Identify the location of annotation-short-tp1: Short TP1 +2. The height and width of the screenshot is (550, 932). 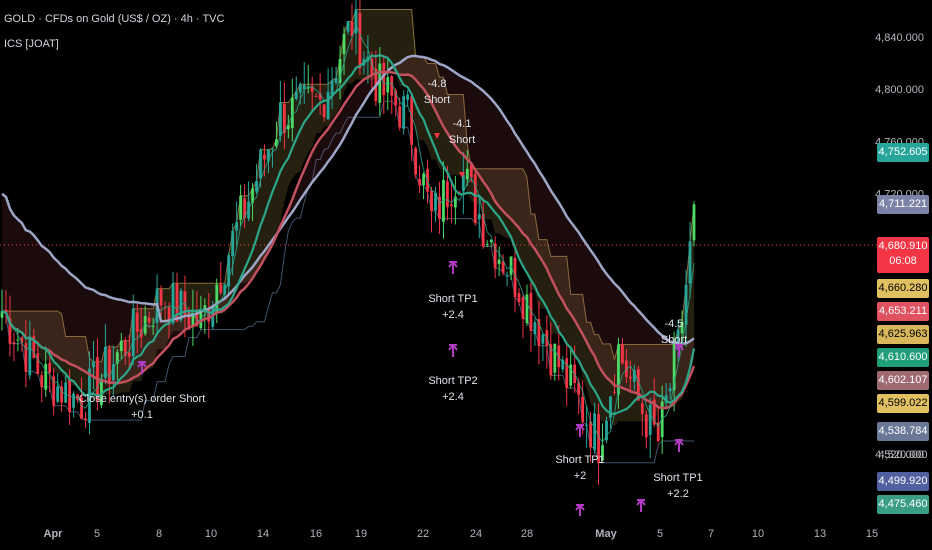
(580, 468).